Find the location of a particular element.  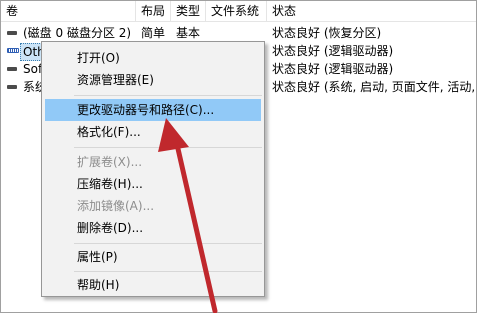

menu-item-open: 打开(O) is located at coordinates (153, 58).